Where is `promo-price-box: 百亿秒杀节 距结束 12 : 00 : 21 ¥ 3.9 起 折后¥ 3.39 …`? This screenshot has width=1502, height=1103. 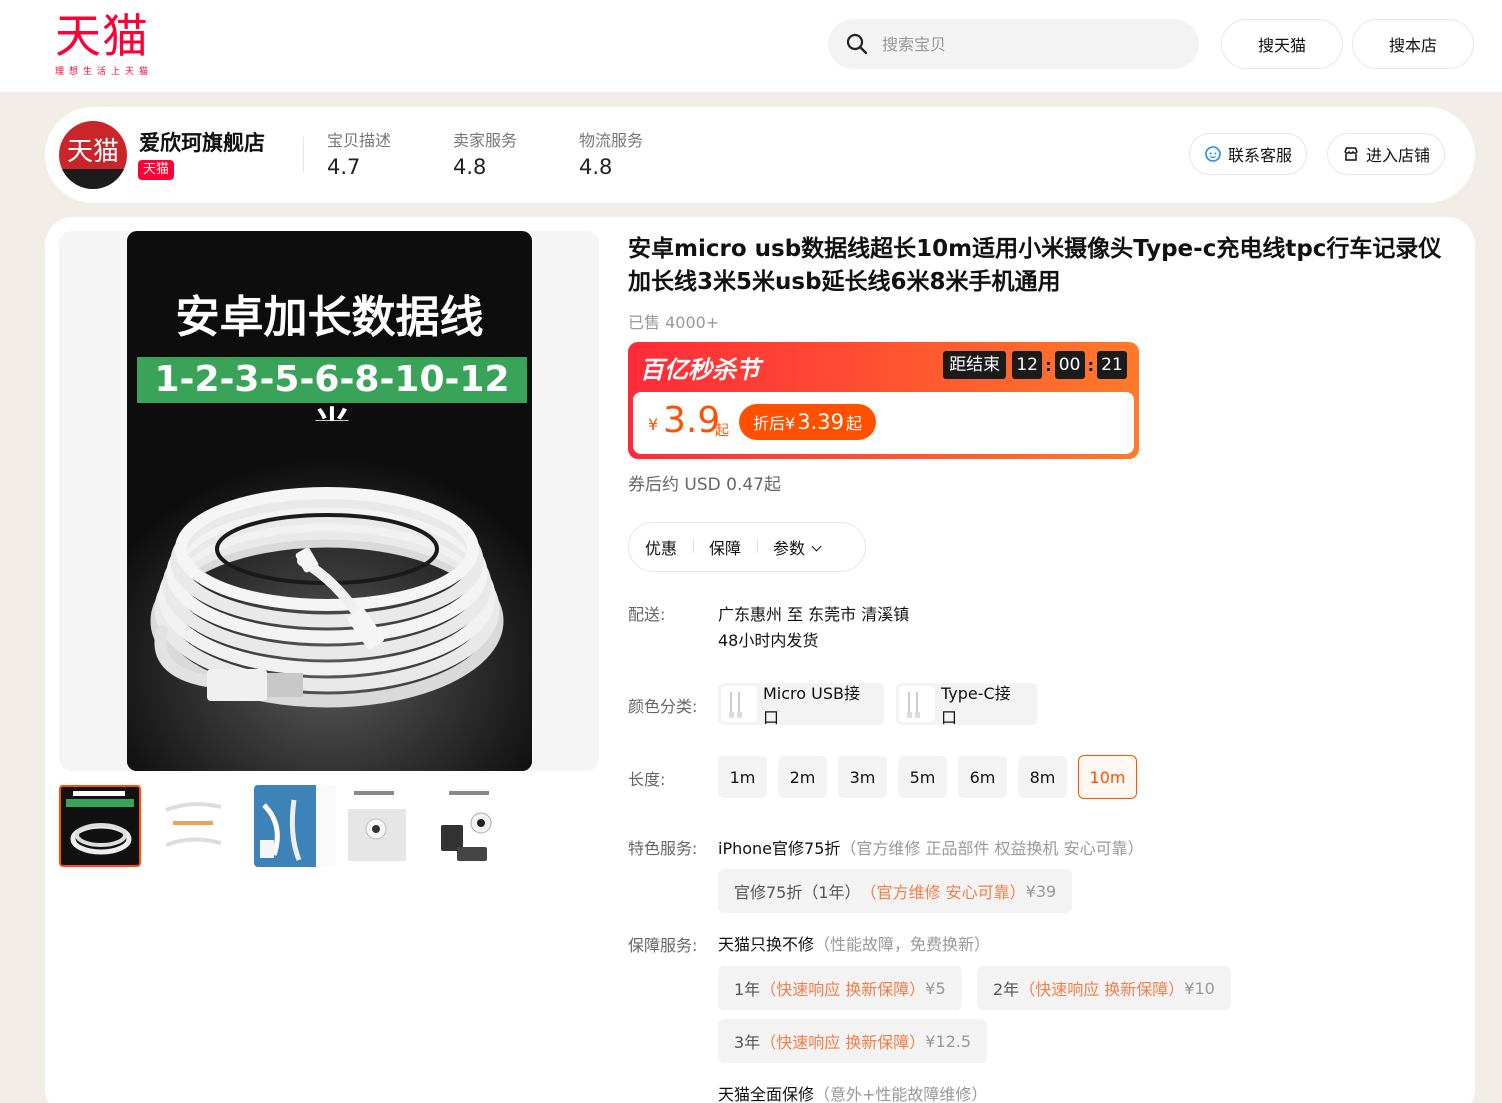
promo-price-box: 百亿秒杀节 距结束 12 : 00 : 21 ¥ 3.9 起 折后¥ 3.39 … is located at coordinates (883, 400).